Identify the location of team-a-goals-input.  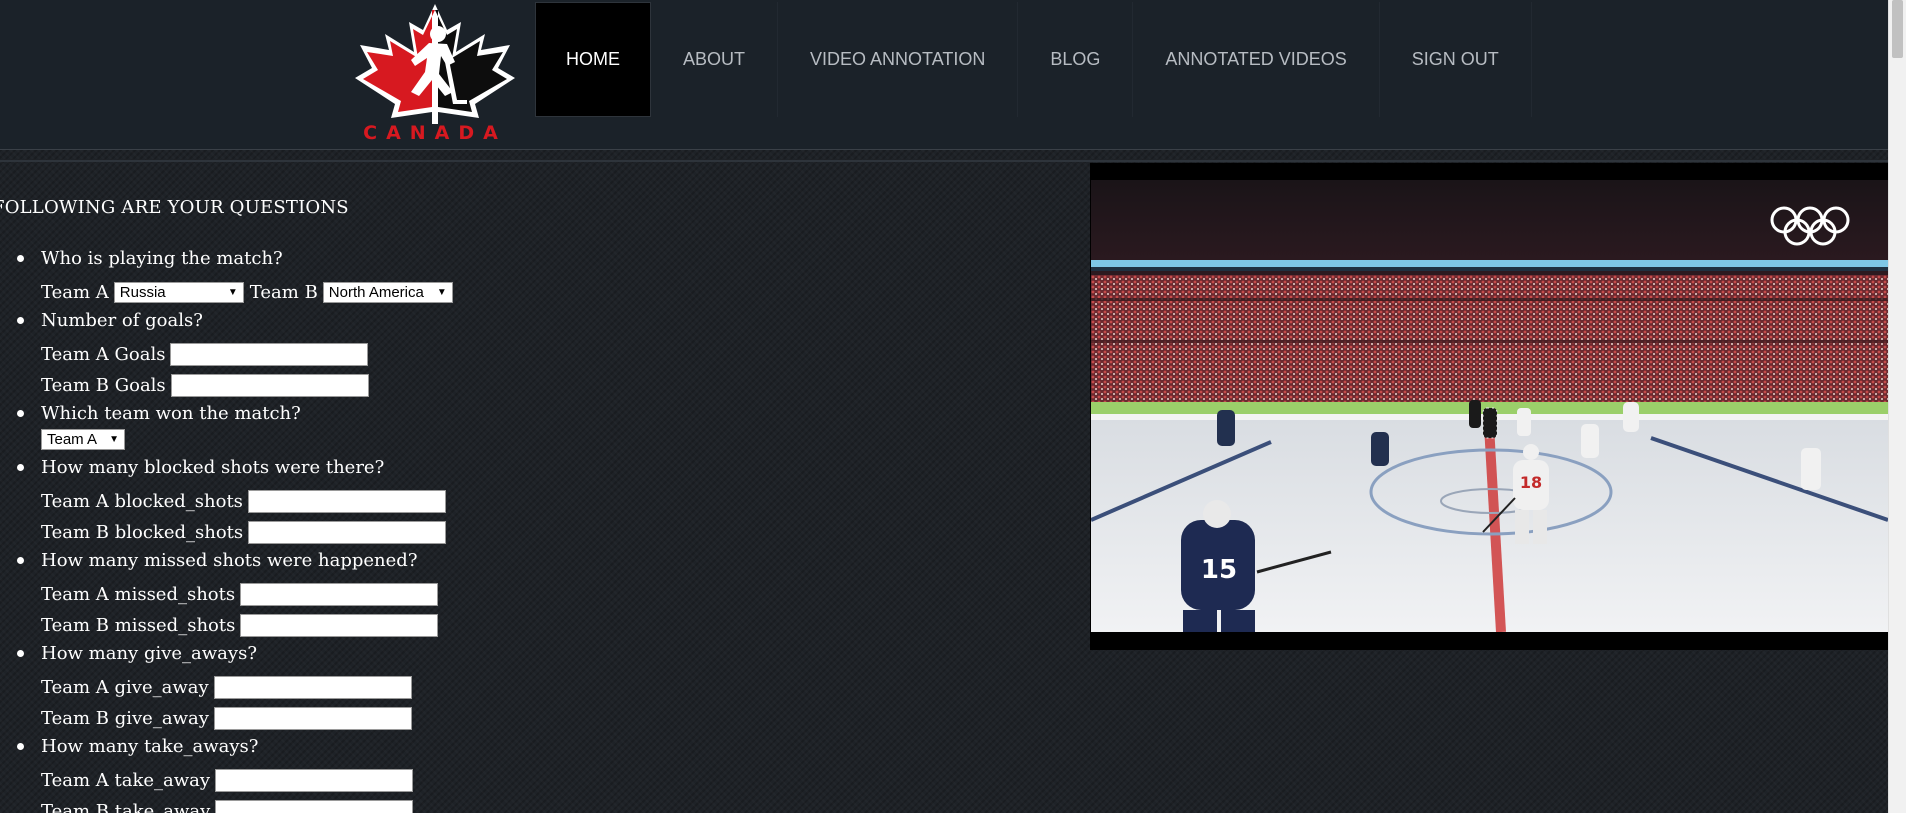
(269, 354).